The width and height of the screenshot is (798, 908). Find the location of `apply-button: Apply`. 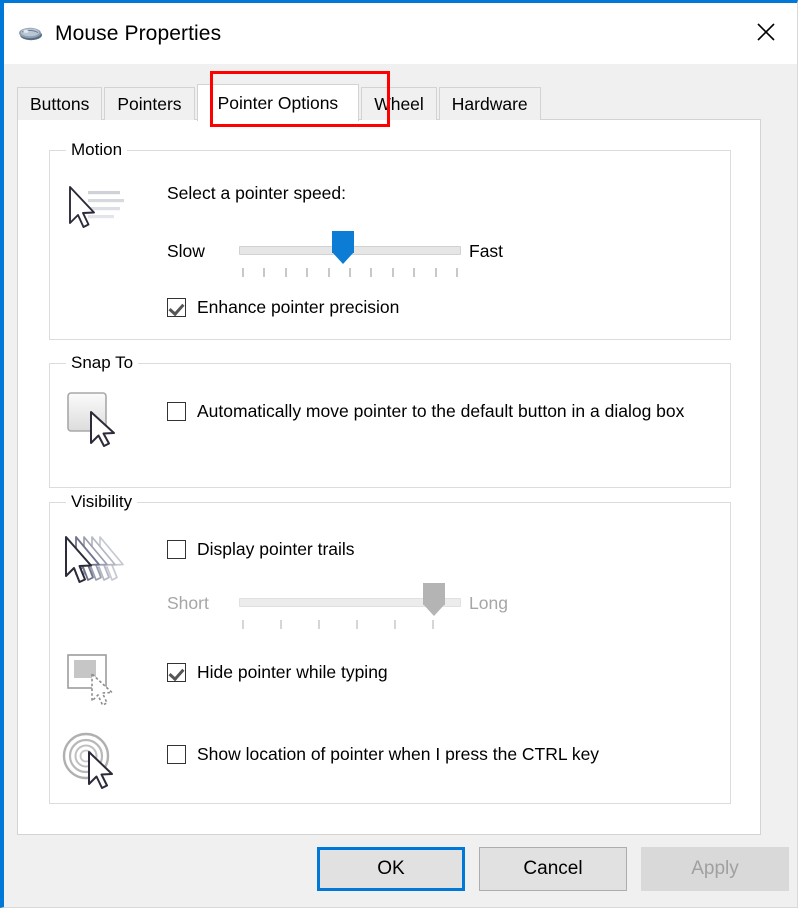

apply-button: Apply is located at coordinates (715, 869).